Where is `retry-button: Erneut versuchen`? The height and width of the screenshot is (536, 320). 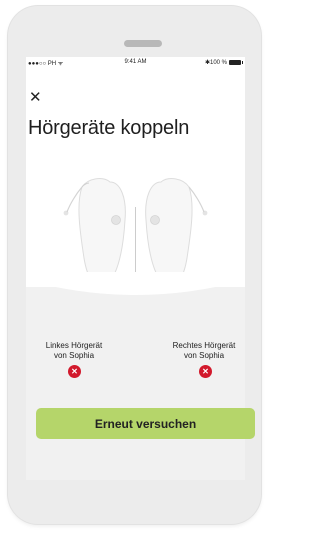 retry-button: Erneut versuchen is located at coordinates (145, 423).